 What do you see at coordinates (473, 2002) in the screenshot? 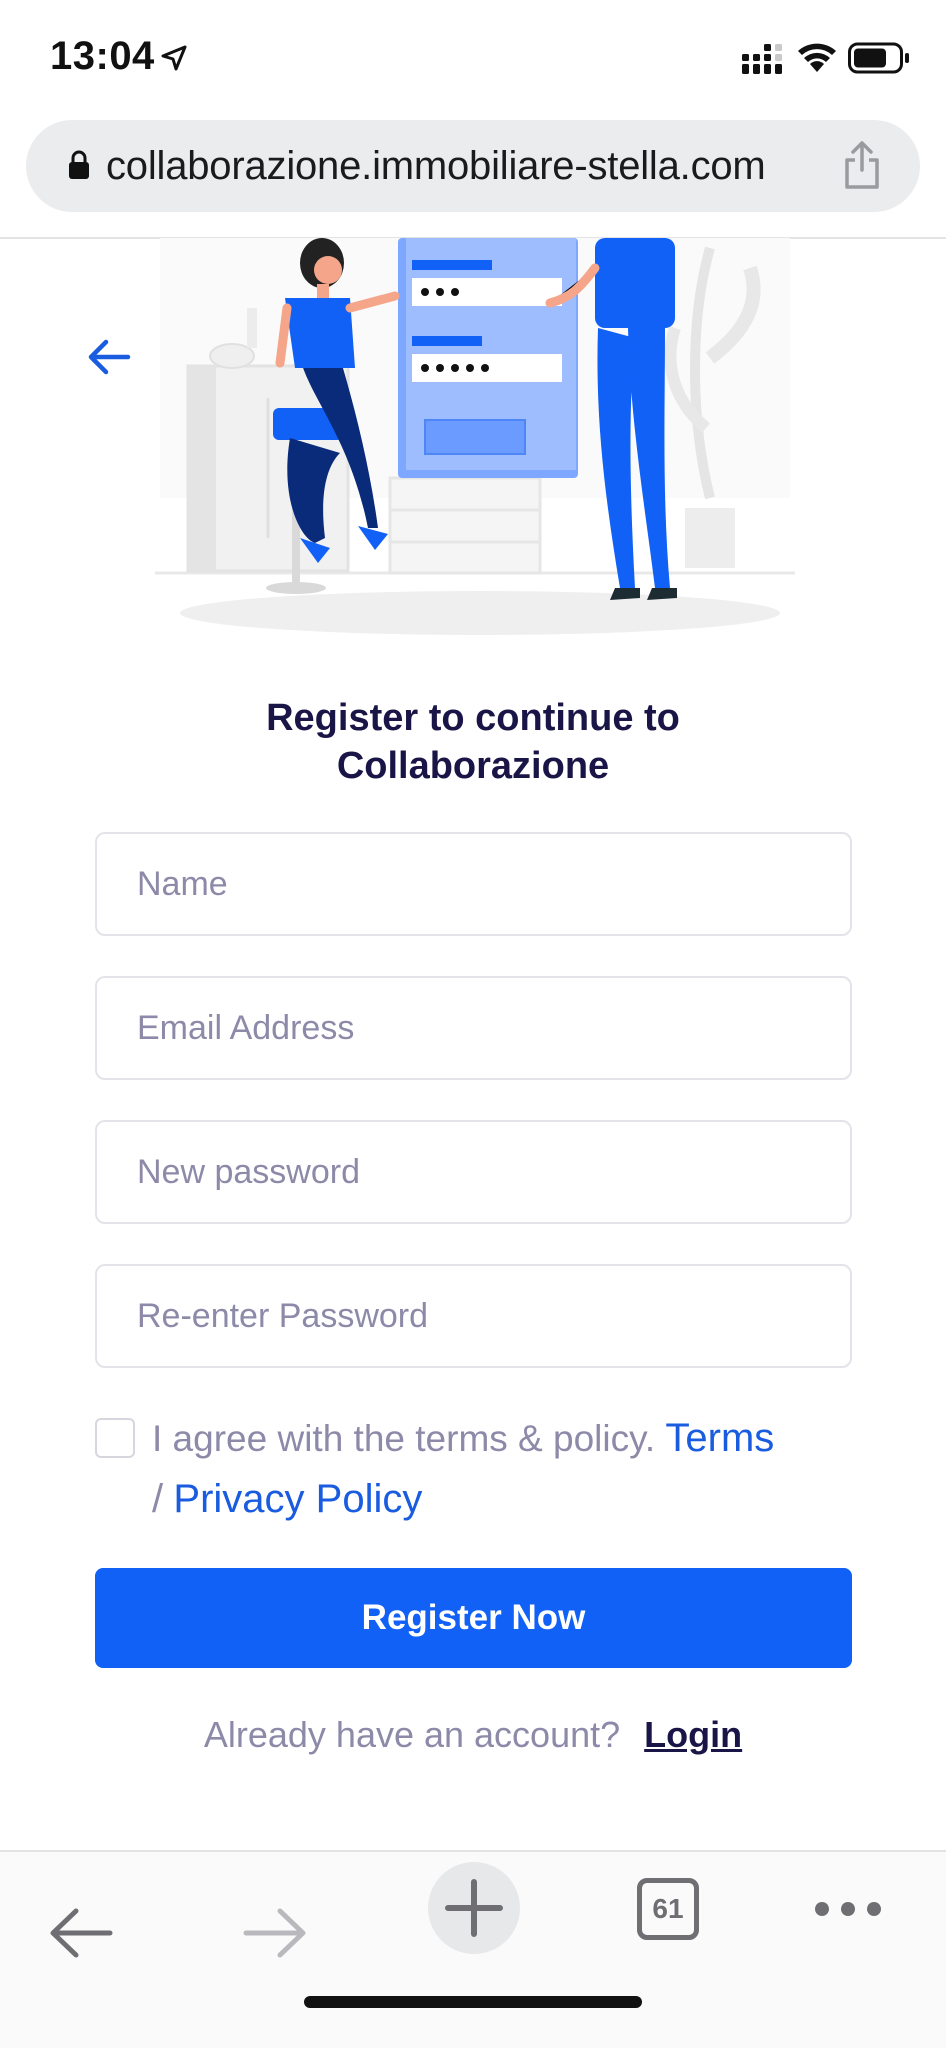
I see `home-indicator` at bounding box center [473, 2002].